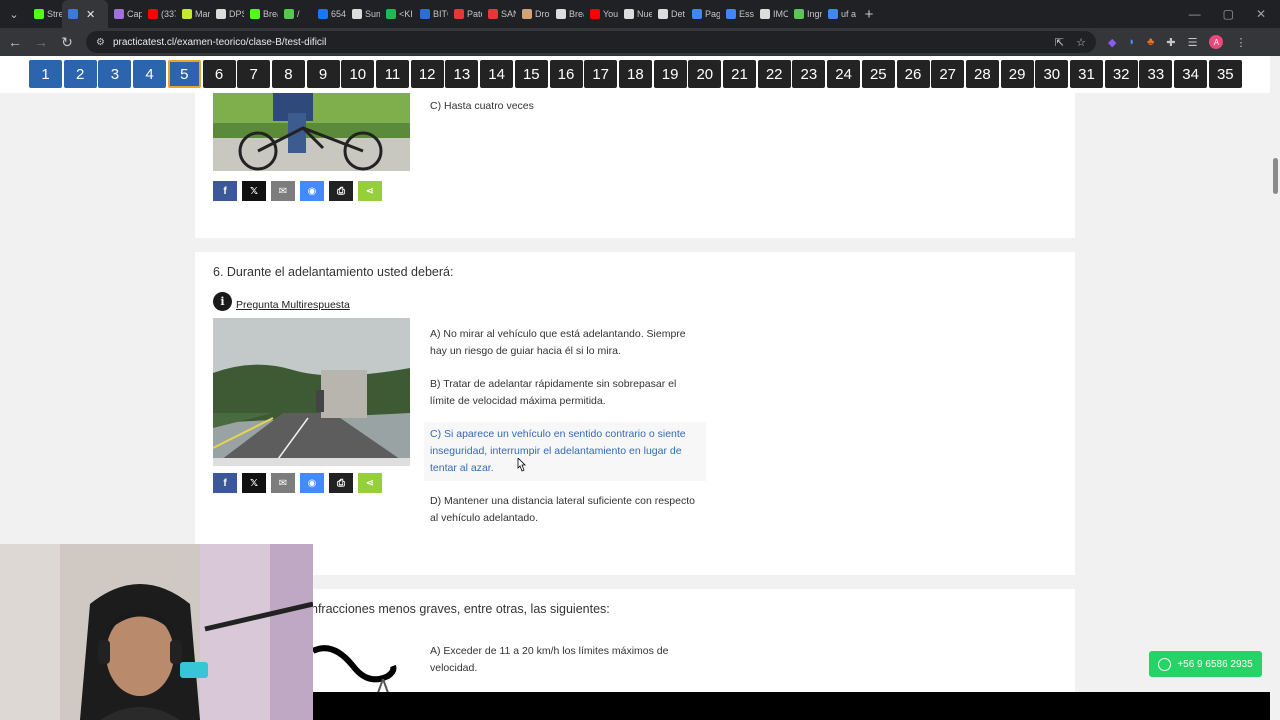 This screenshot has width=1280, height=720. What do you see at coordinates (293, 305) in the screenshot?
I see `multi-answer-link: Pregunta Multirespuesta` at bounding box center [293, 305].